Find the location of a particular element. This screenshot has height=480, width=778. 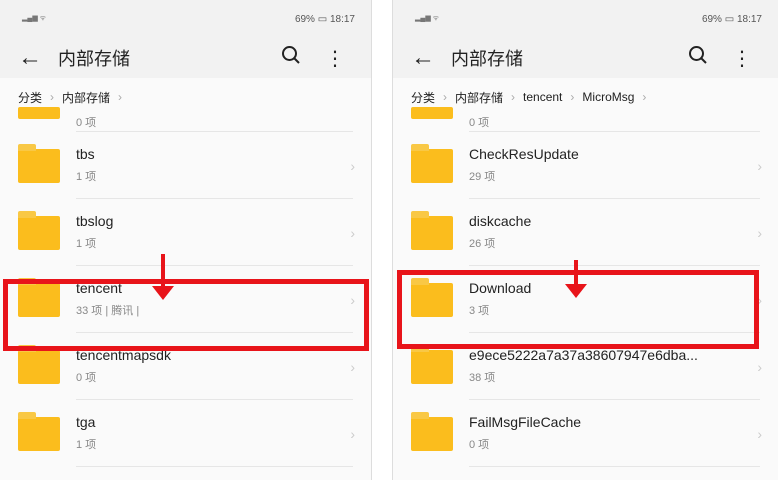

arrow-tencent is located at coordinates (163, 277).